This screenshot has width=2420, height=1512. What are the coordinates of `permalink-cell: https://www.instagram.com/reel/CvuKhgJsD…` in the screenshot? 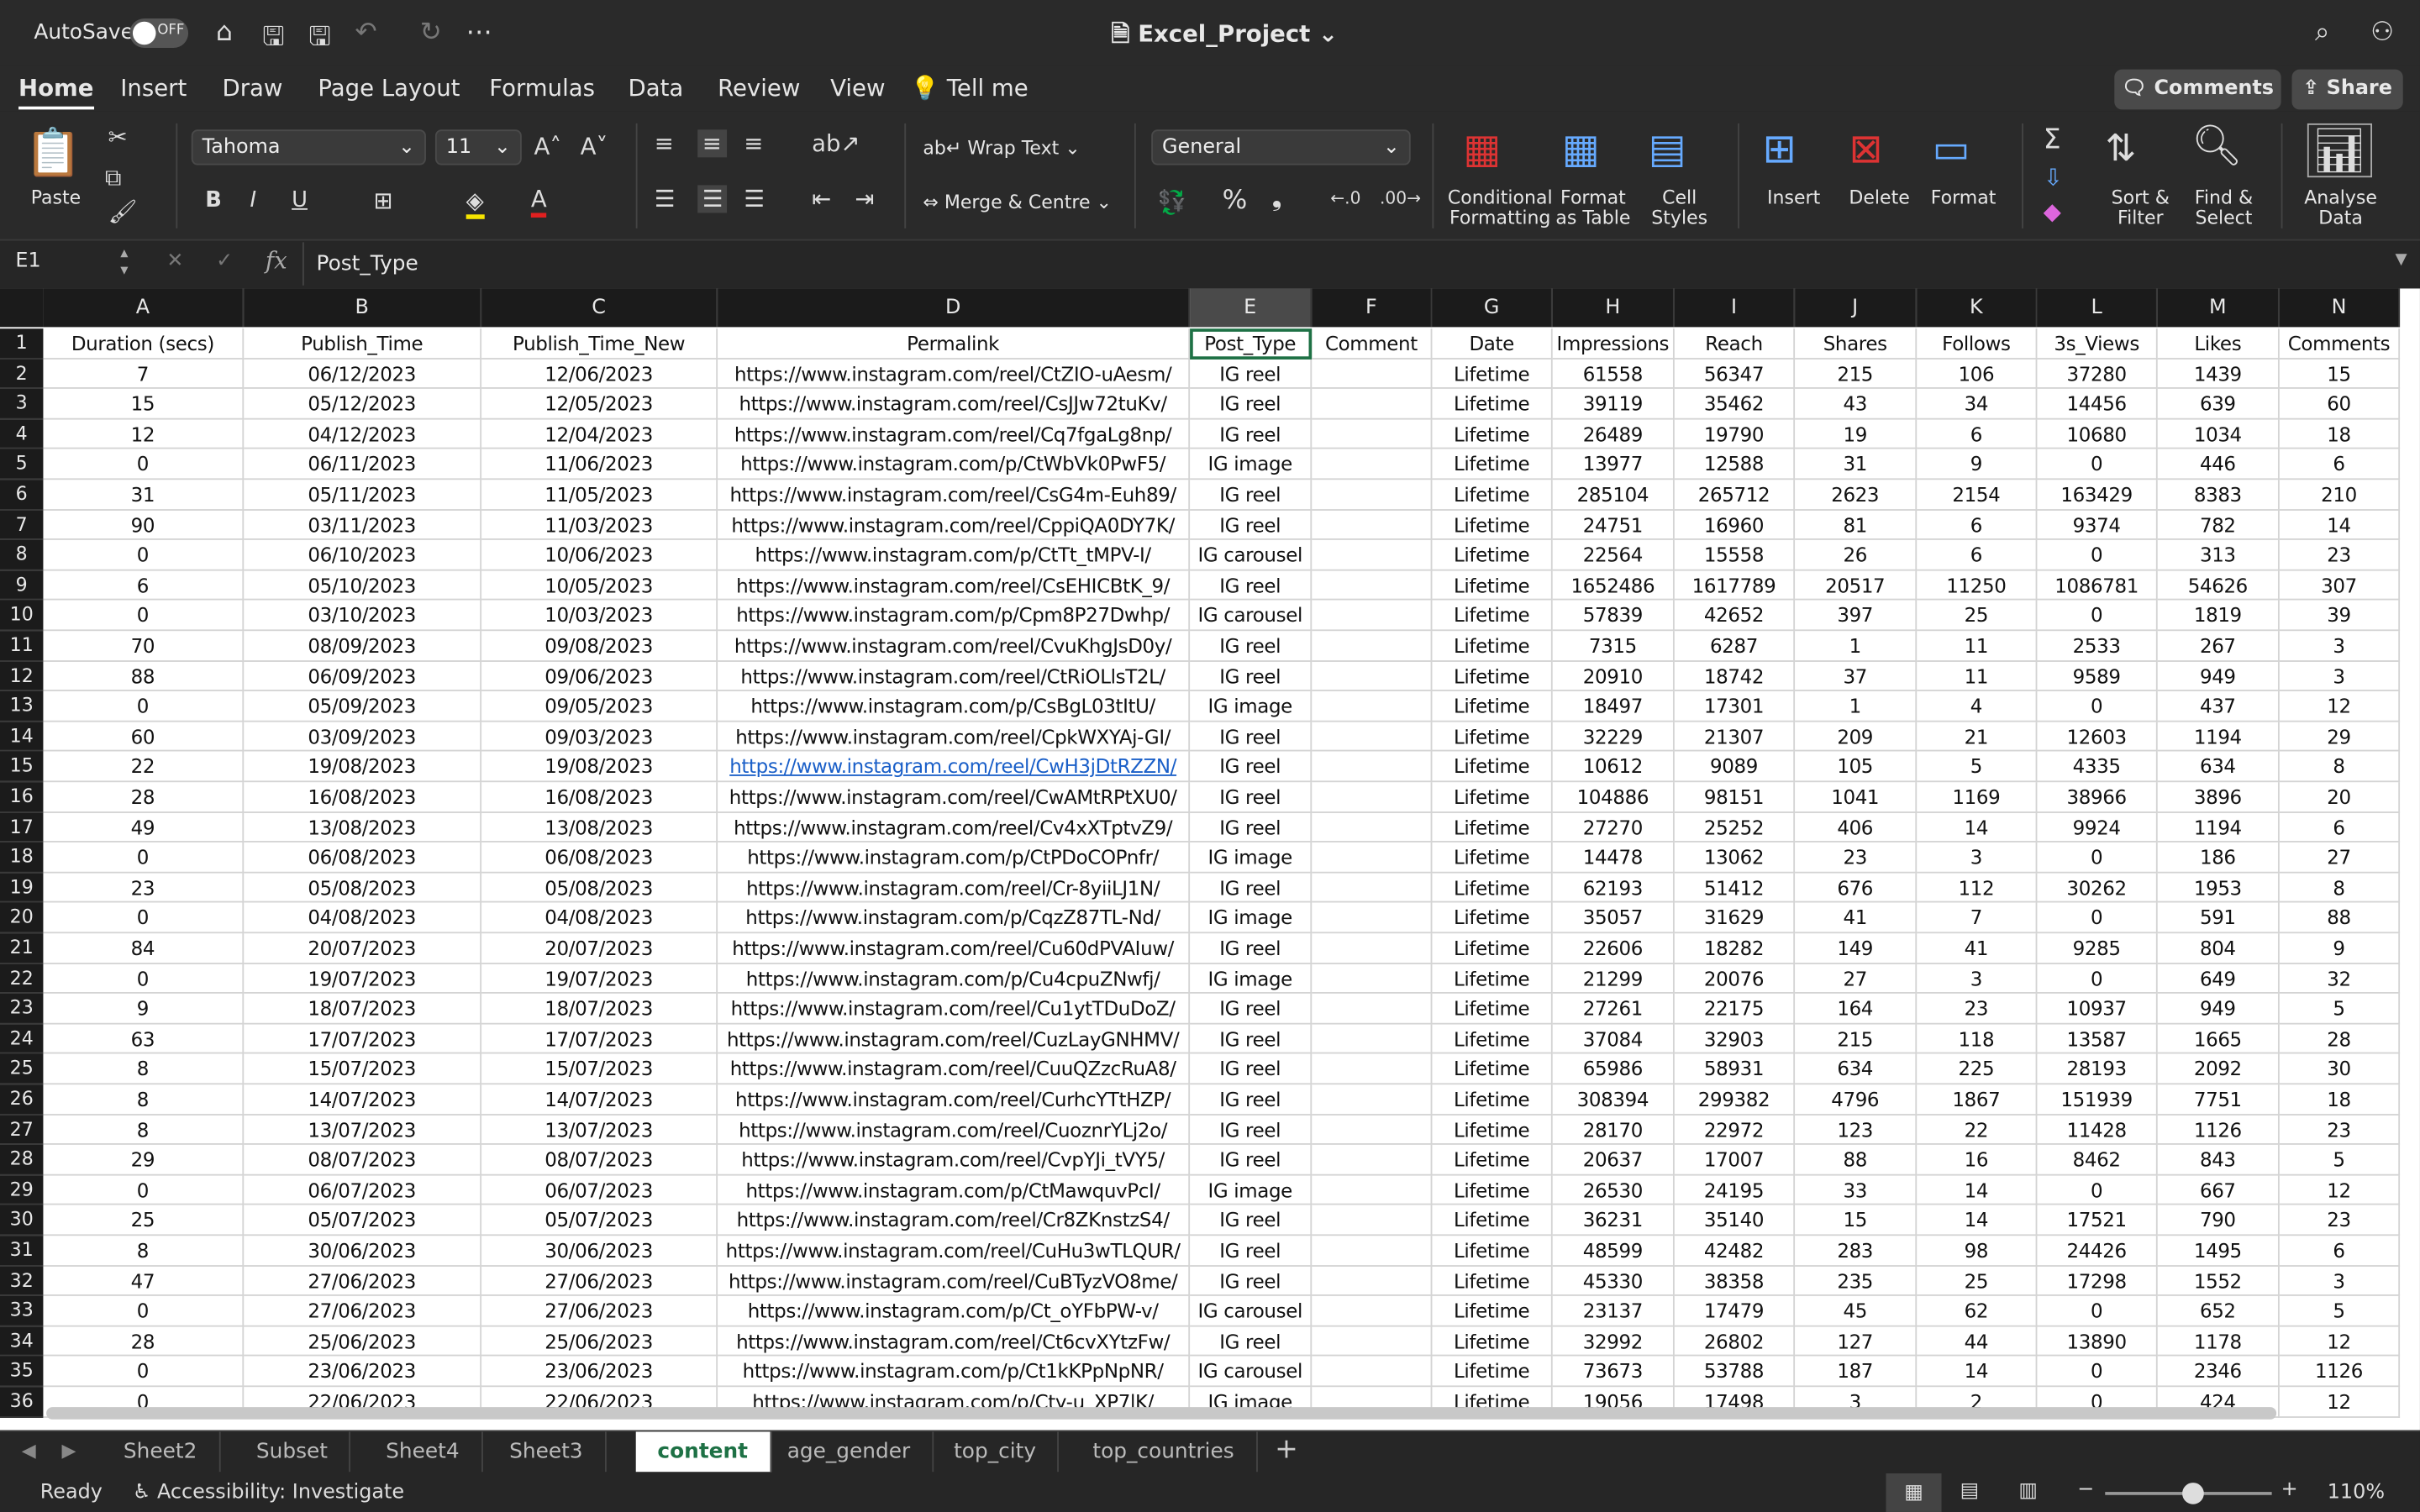 It's located at (955, 646).